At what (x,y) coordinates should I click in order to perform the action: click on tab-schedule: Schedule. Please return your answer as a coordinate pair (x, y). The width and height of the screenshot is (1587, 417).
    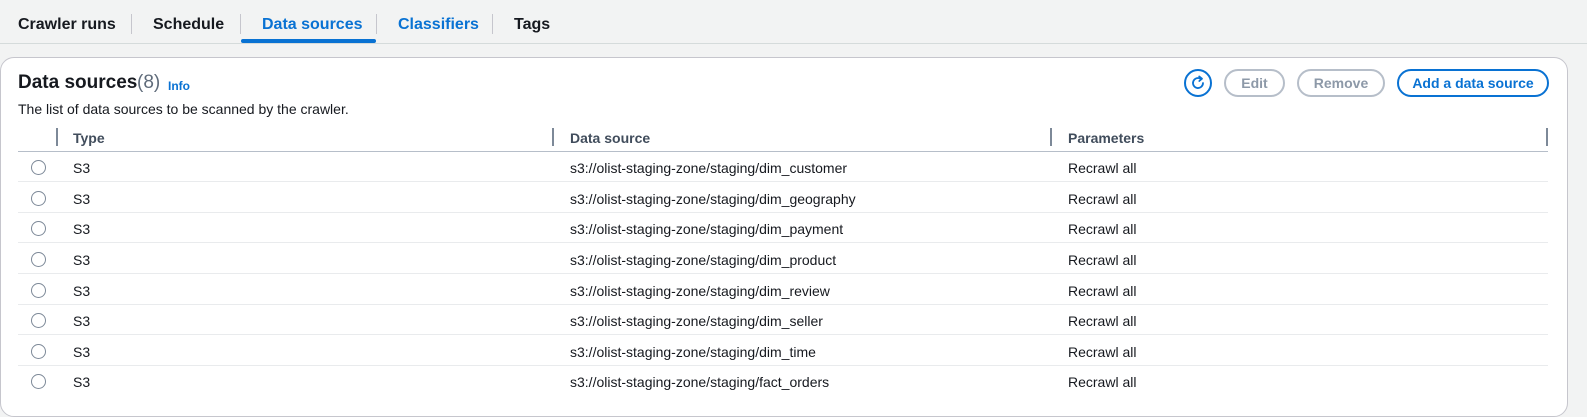
    Looking at the image, I should click on (188, 22).